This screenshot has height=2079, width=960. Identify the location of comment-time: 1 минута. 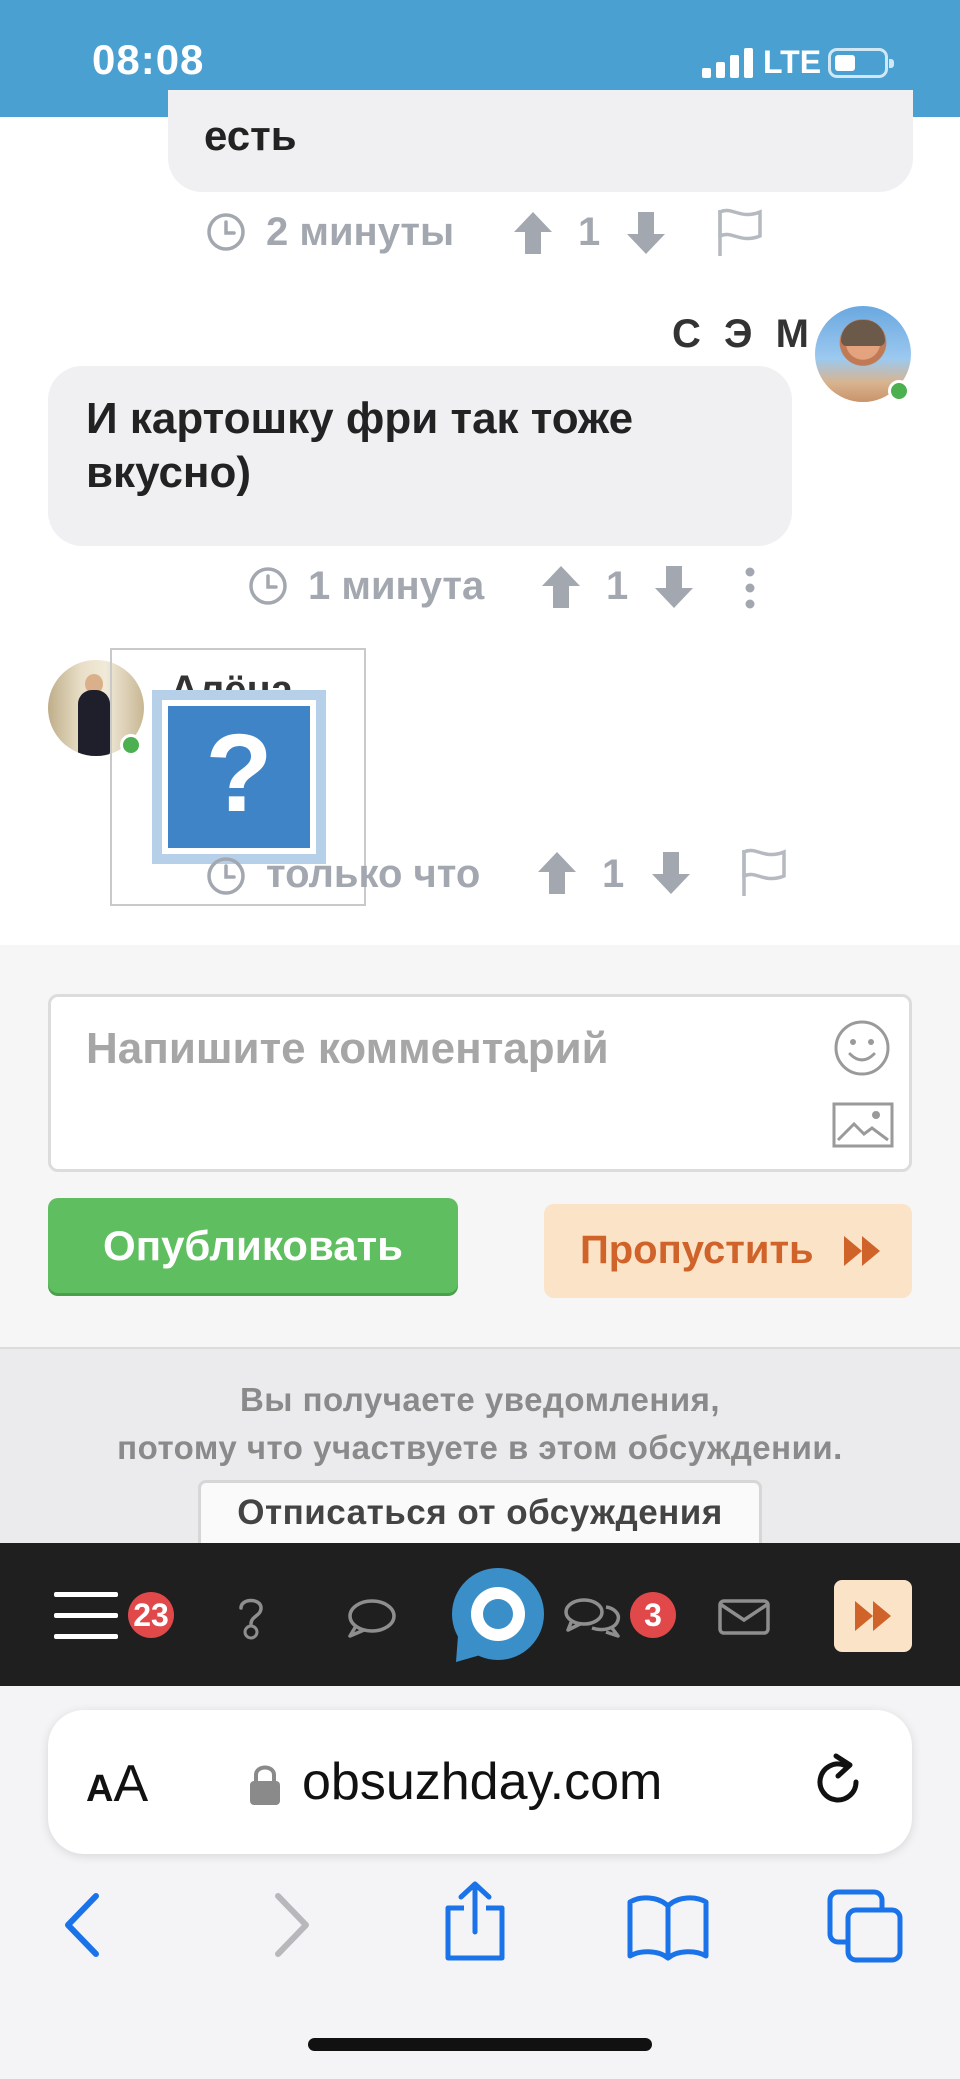
(396, 586).